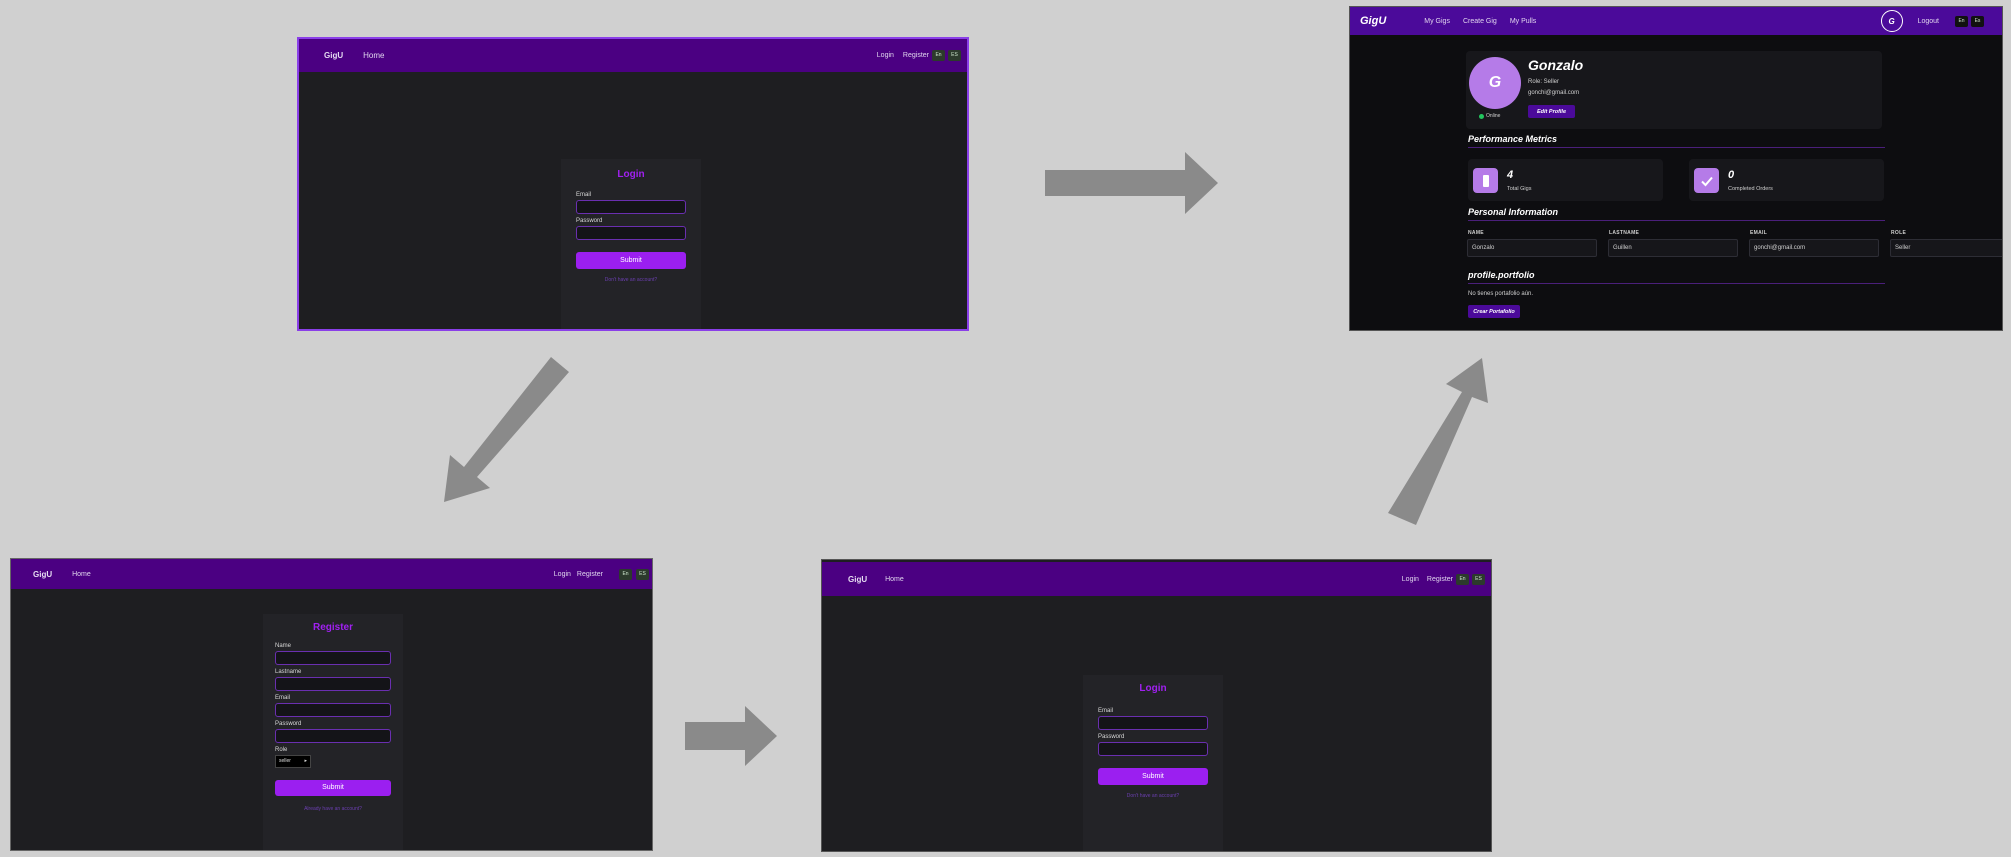 The height and width of the screenshot is (857, 2011). Describe the element at coordinates (333, 658) in the screenshot. I see `name-field` at that location.